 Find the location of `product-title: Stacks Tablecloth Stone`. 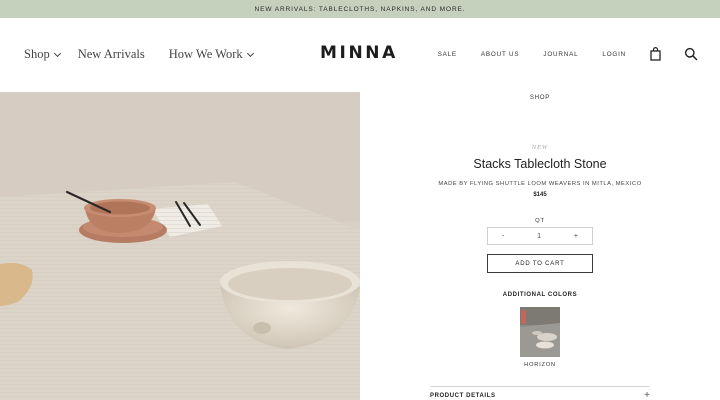

product-title: Stacks Tablecloth Stone is located at coordinates (540, 164).